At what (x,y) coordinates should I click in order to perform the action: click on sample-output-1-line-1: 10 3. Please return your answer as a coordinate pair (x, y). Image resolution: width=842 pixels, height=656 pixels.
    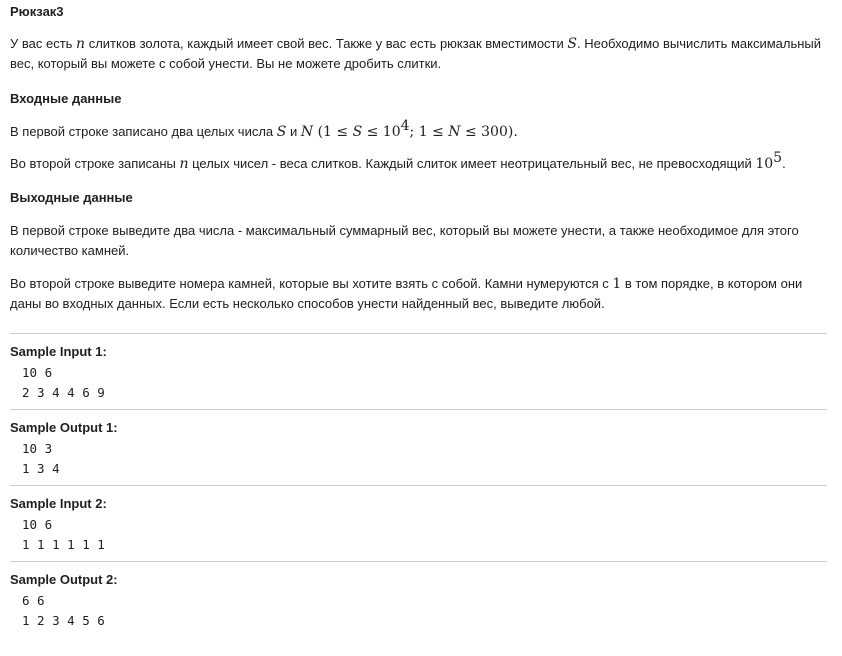
    Looking at the image, I should click on (418, 449).